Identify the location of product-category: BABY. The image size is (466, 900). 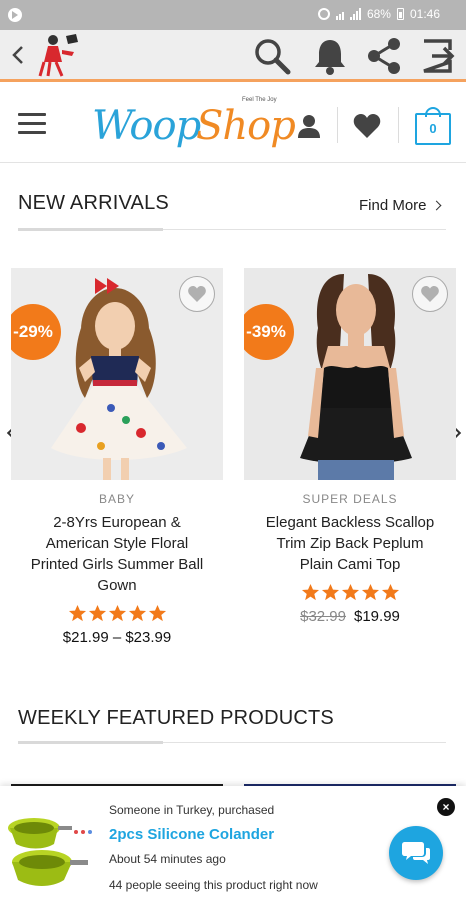
(117, 499).